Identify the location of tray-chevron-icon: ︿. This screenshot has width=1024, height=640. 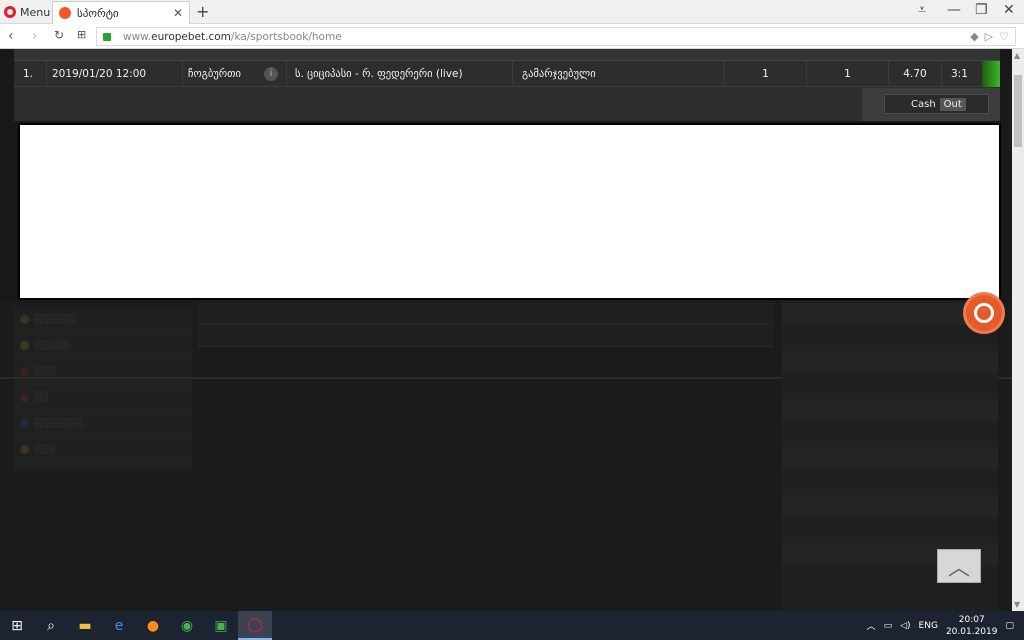
(871, 625).